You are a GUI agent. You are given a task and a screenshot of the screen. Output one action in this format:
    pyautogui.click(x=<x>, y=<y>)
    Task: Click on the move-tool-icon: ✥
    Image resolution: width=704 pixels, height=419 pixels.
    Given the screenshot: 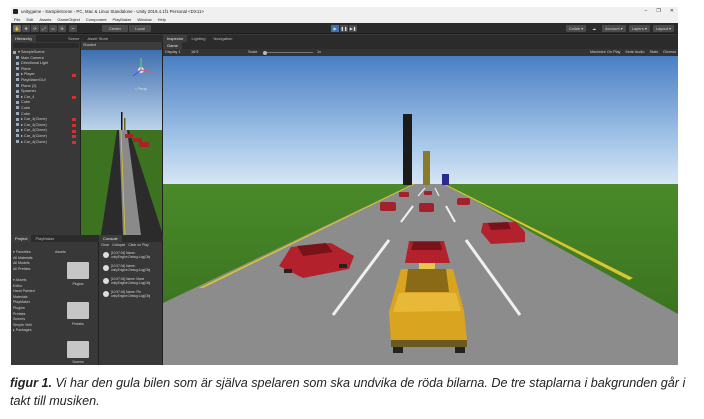 What is the action you would take?
    pyautogui.click(x=26, y=28)
    